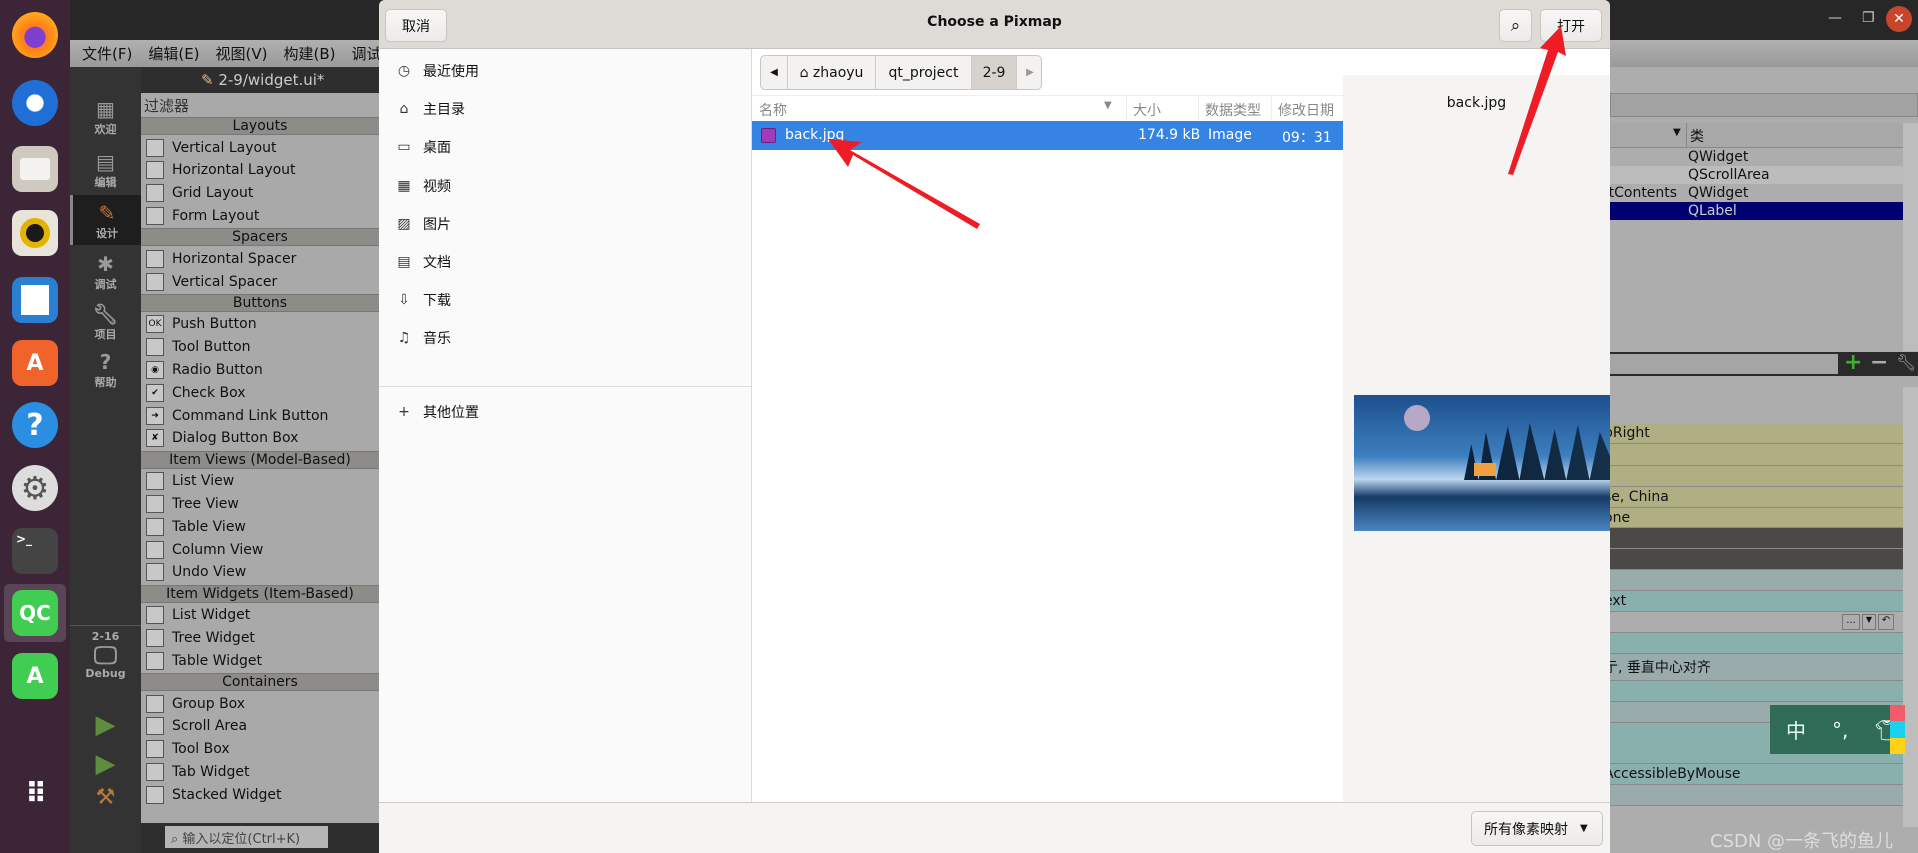  Describe the element at coordinates (1869, 622) in the screenshot. I see `dropdown-arrow-icon: ▼` at that location.